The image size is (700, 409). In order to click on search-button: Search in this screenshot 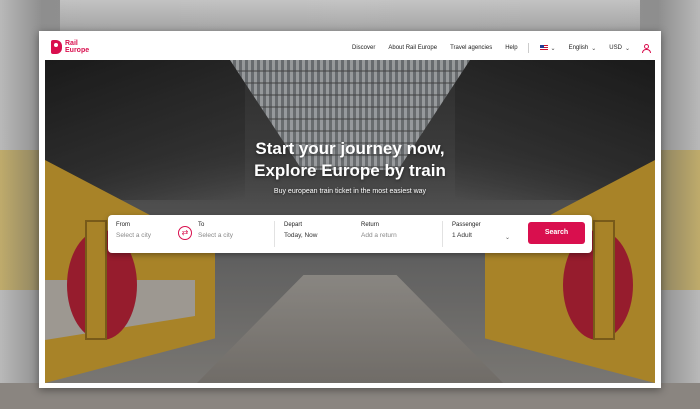, I will do `click(556, 233)`.